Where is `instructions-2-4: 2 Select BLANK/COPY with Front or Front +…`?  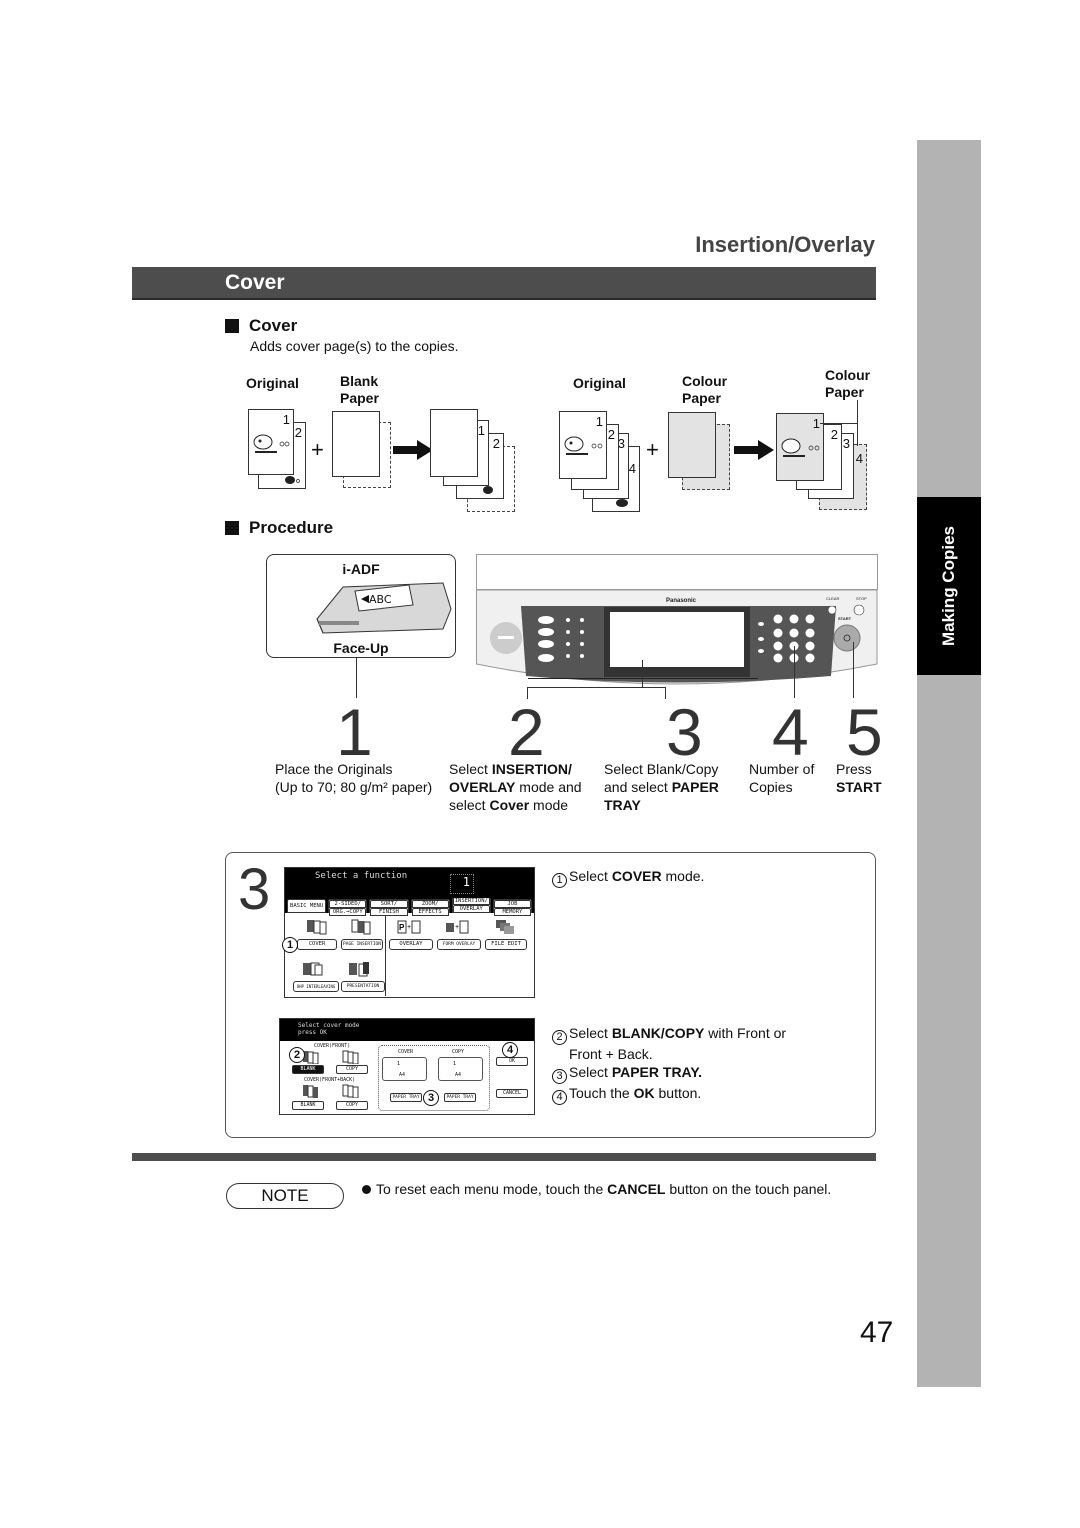 instructions-2-4: 2 Select BLANK/COPY with Front or Front +… is located at coordinates (669, 1064).